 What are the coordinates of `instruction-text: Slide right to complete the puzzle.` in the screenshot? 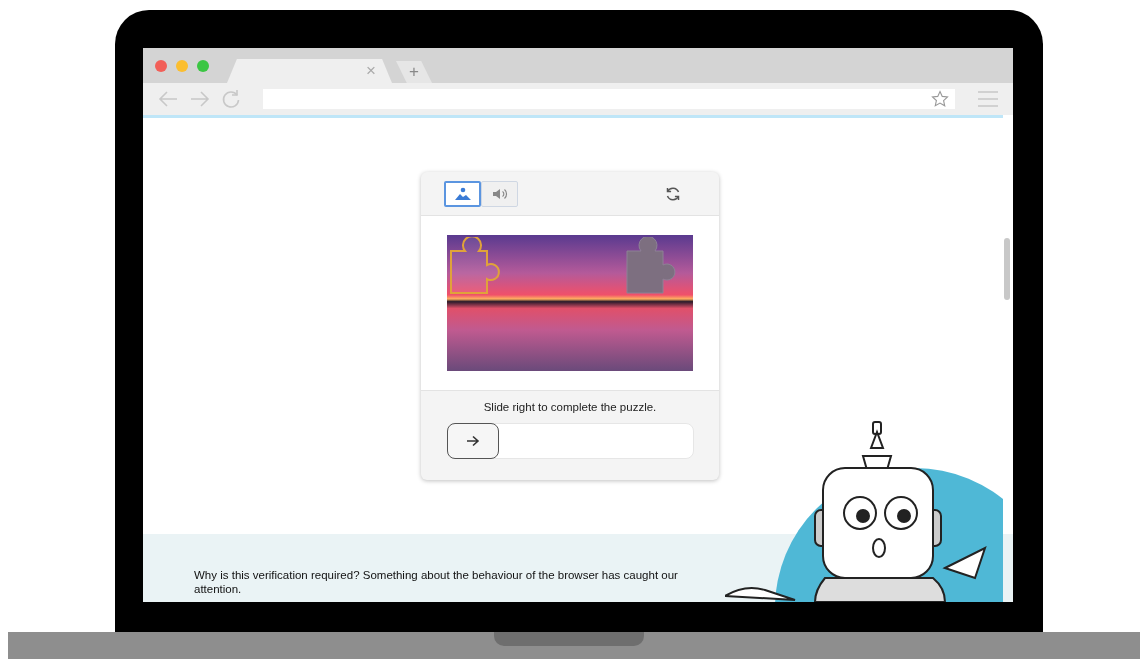 It's located at (570, 407).